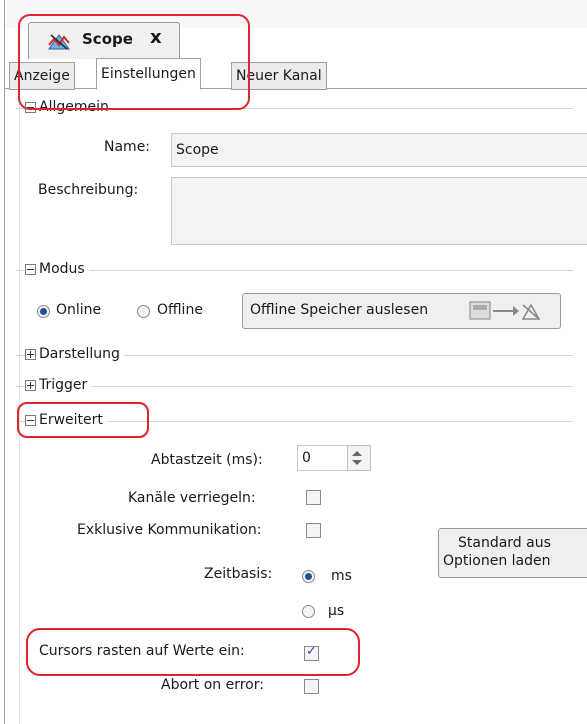  What do you see at coordinates (511, 313) in the screenshot?
I see `memory-transfer-icon` at bounding box center [511, 313].